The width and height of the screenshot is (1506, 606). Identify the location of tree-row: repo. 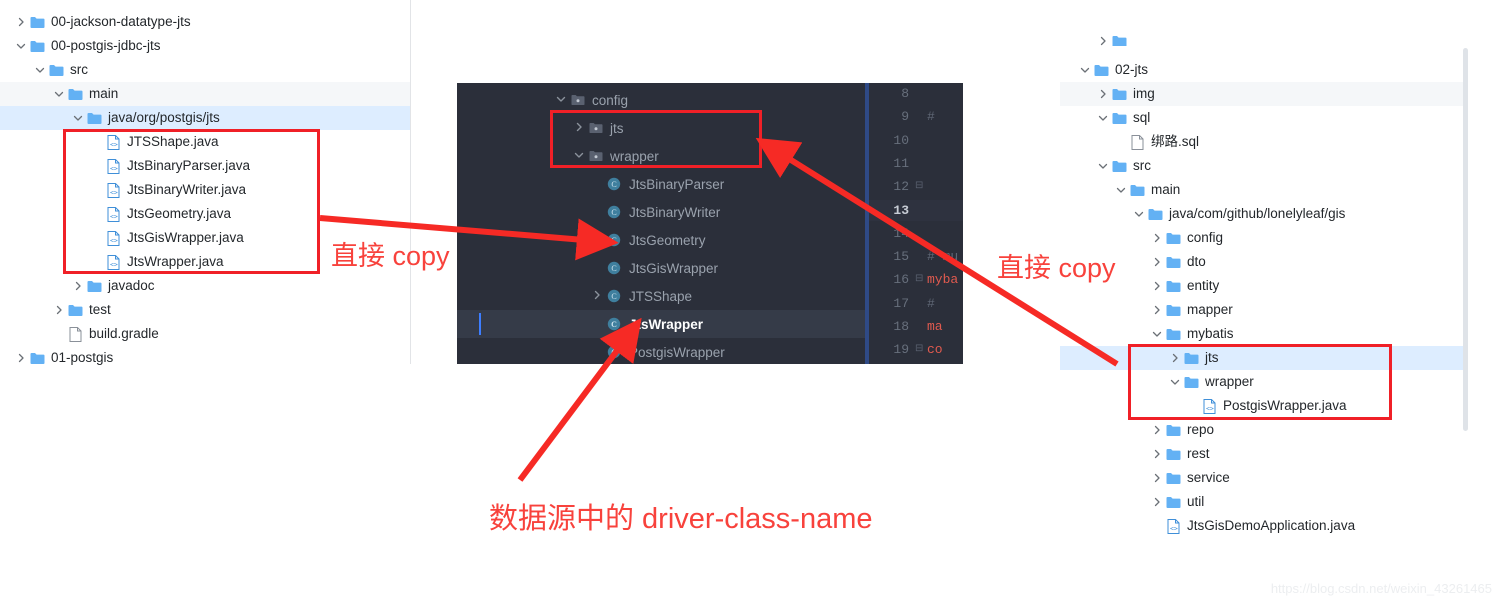
(1261, 430).